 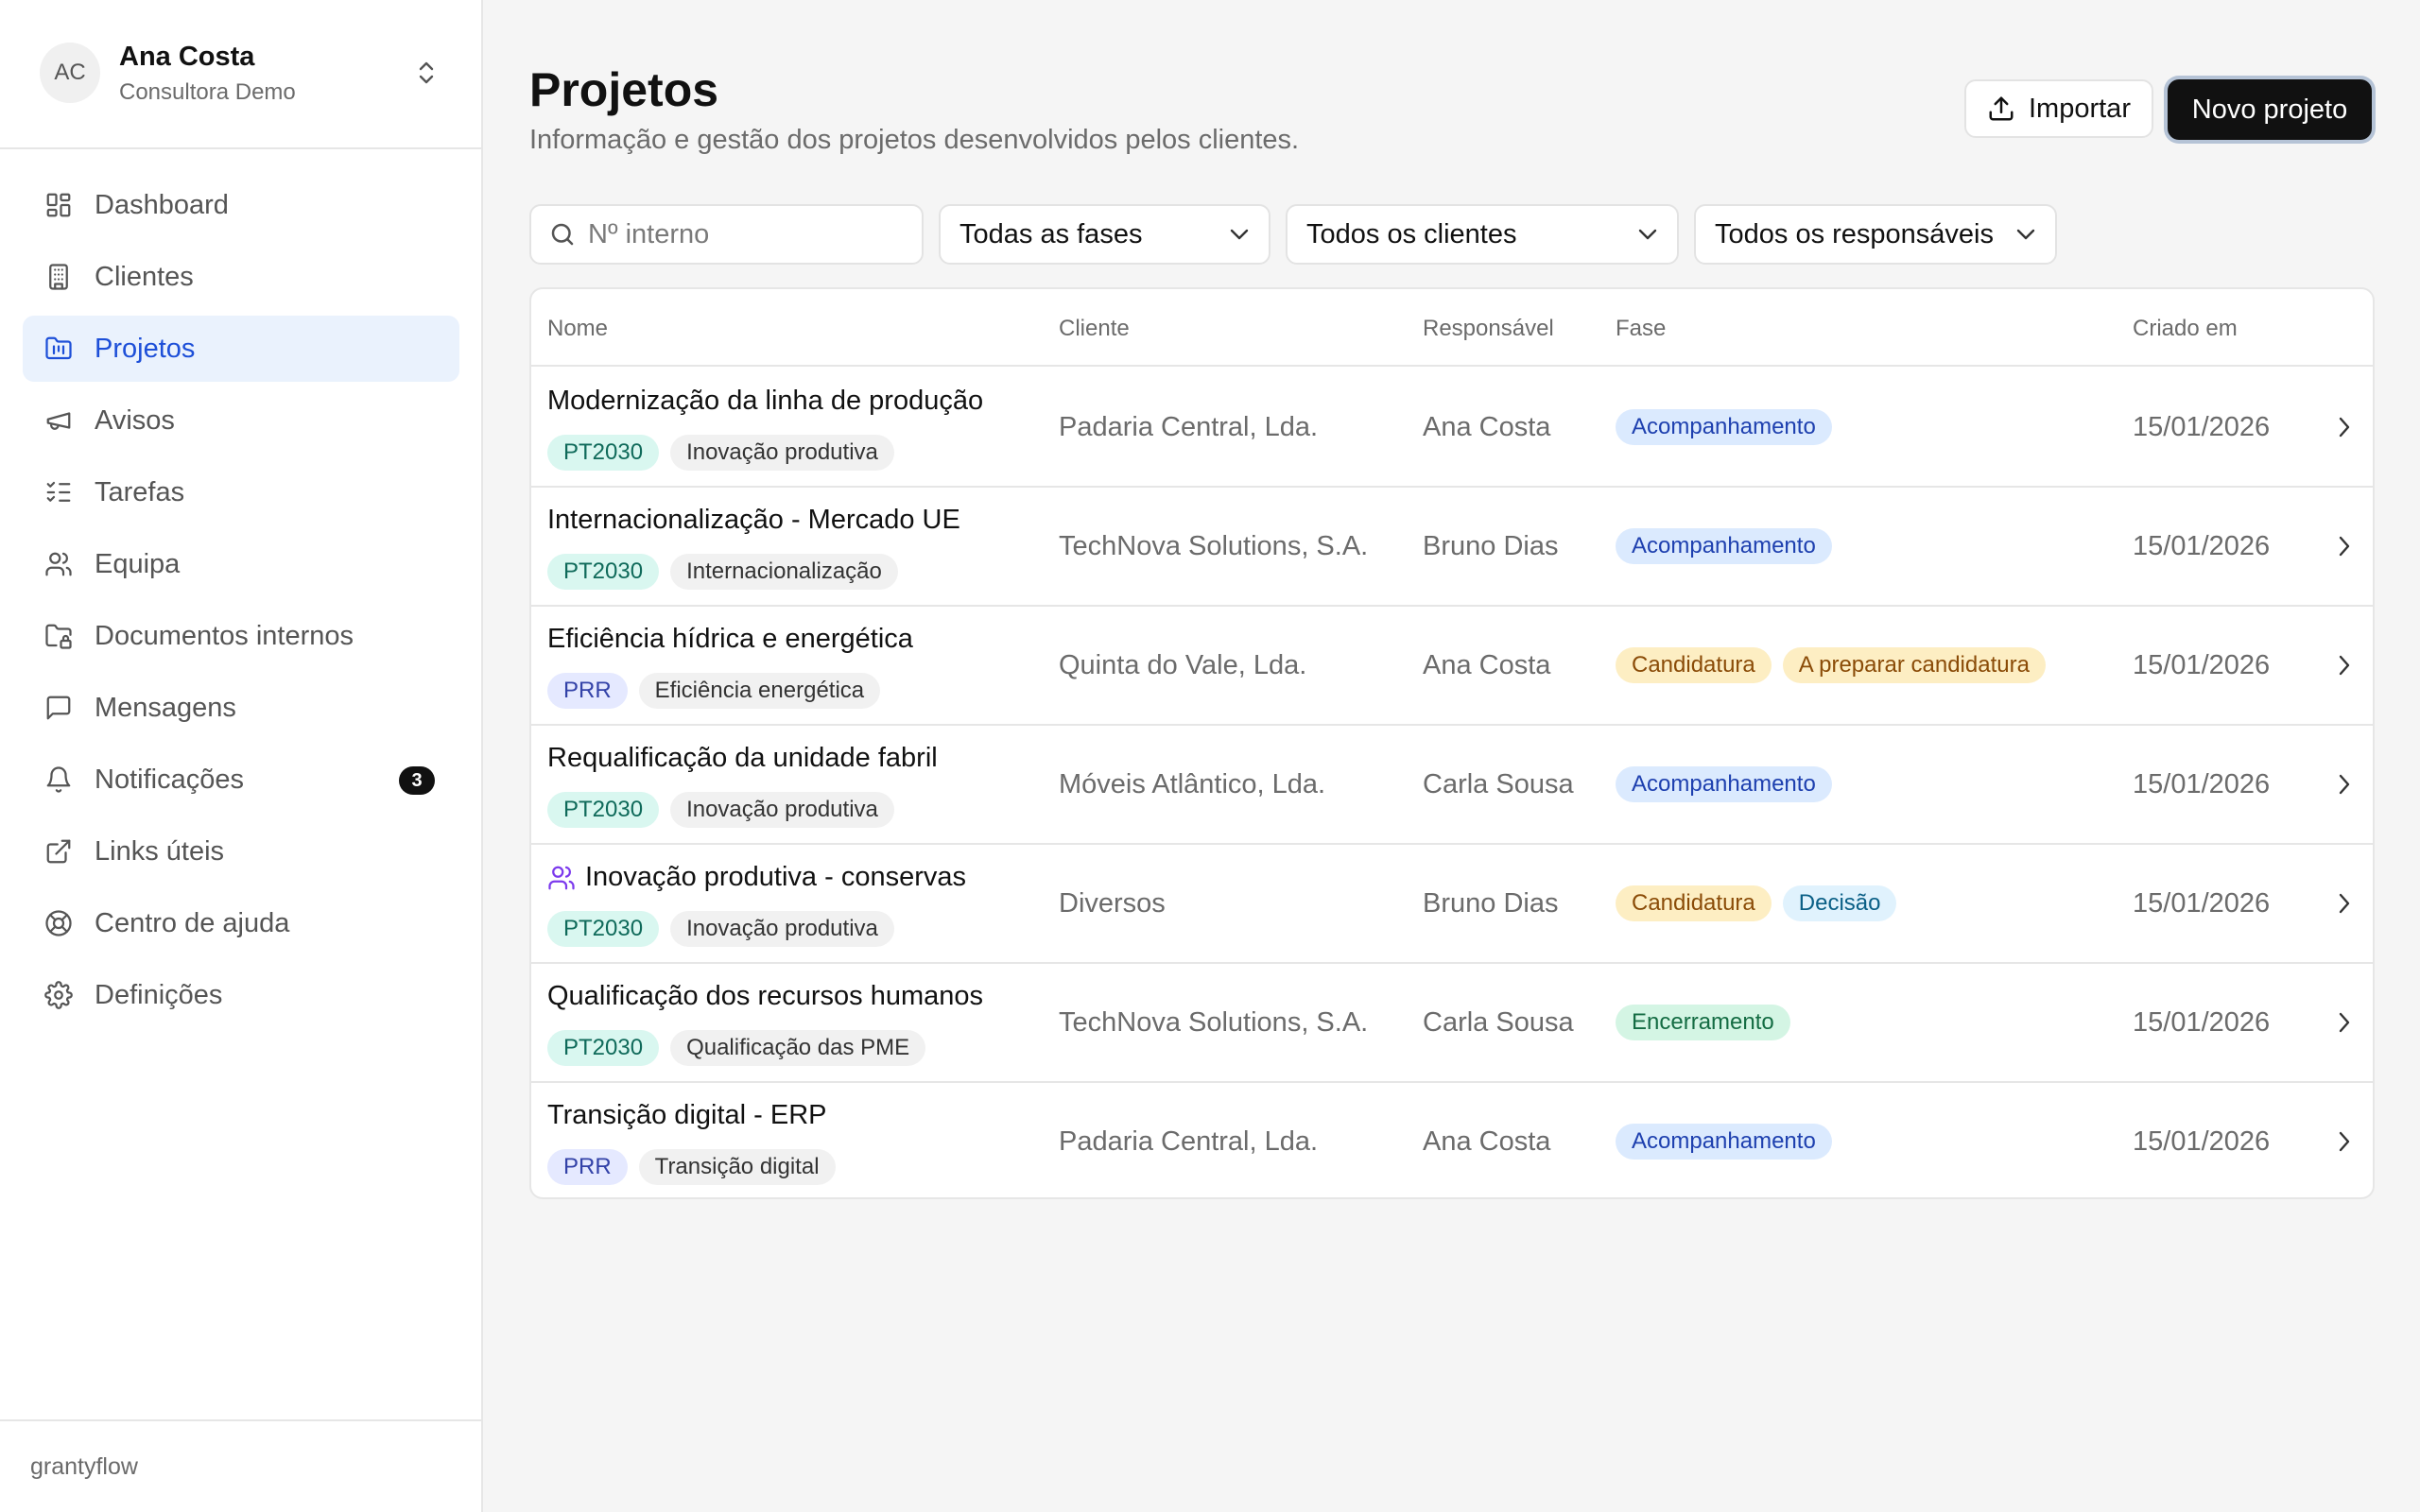 What do you see at coordinates (58, 636) in the screenshot?
I see `folder-lock-icon` at bounding box center [58, 636].